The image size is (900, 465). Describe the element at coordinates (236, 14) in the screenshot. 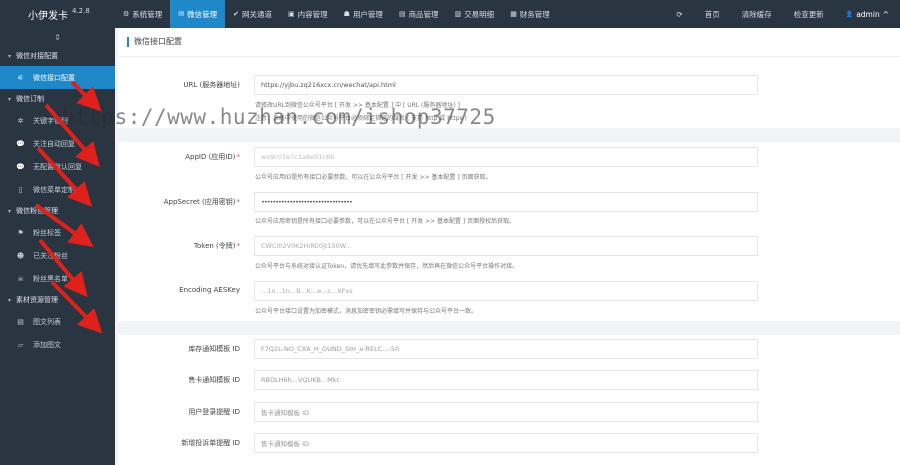

I see `gateway-icon: ✔` at that location.